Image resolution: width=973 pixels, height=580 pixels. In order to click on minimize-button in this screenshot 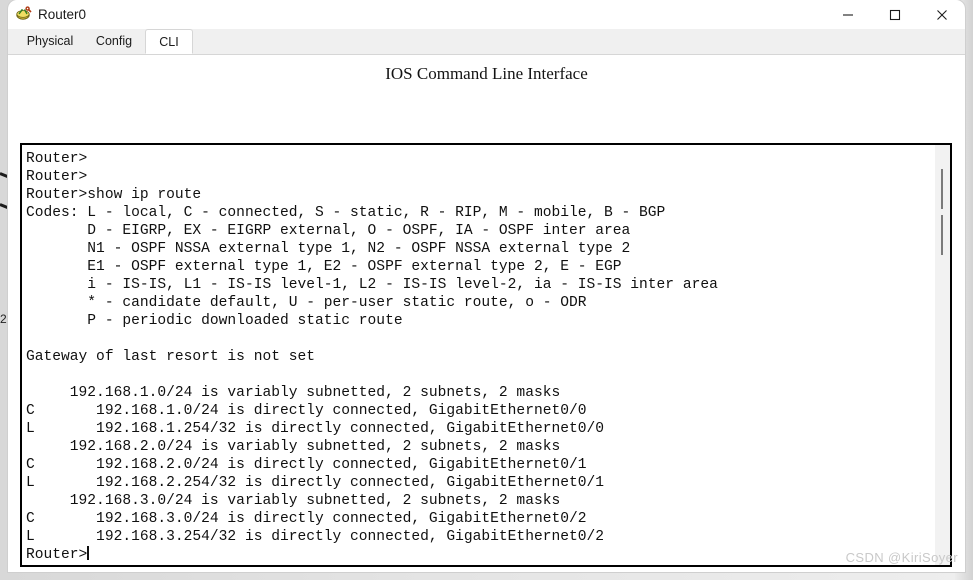, I will do `click(848, 14)`.